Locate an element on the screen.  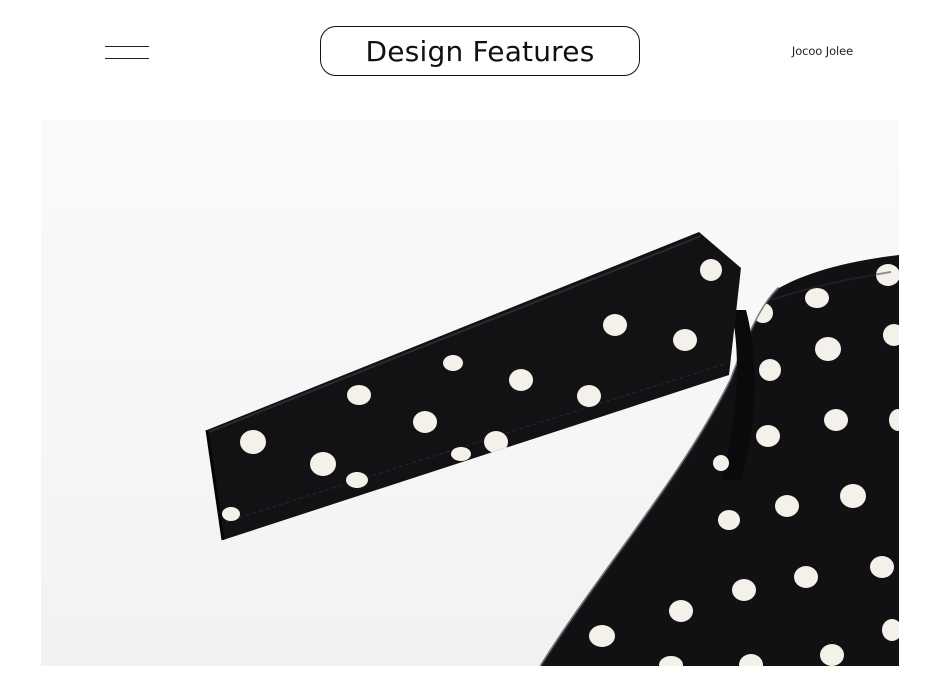
section-title: Design Features is located at coordinates (480, 51).